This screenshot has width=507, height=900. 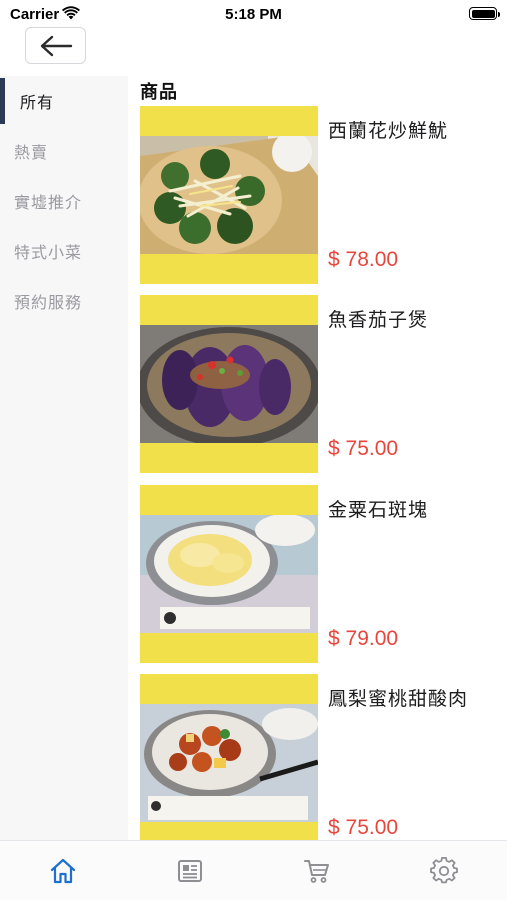 I want to click on section-title: 商品, so click(x=159, y=92).